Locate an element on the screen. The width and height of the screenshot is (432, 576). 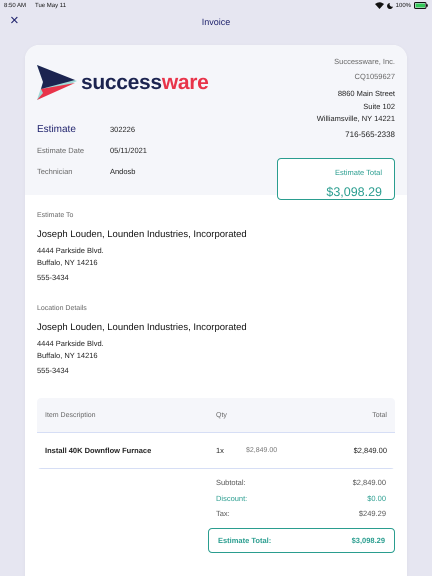
total-amount: $3,098.29 is located at coordinates (354, 191).